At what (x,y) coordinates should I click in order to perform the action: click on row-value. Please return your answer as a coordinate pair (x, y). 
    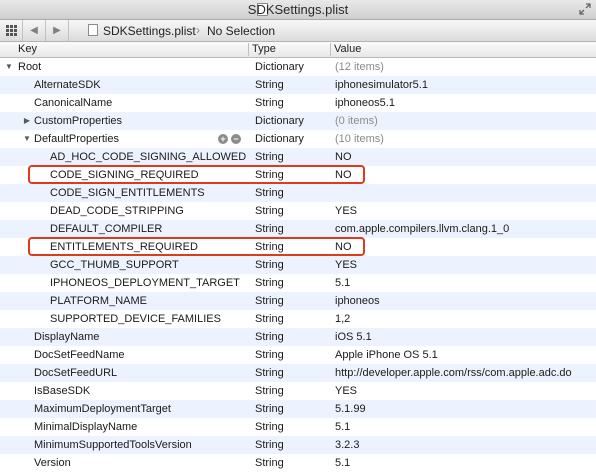
    Looking at the image, I should click on (465, 193).